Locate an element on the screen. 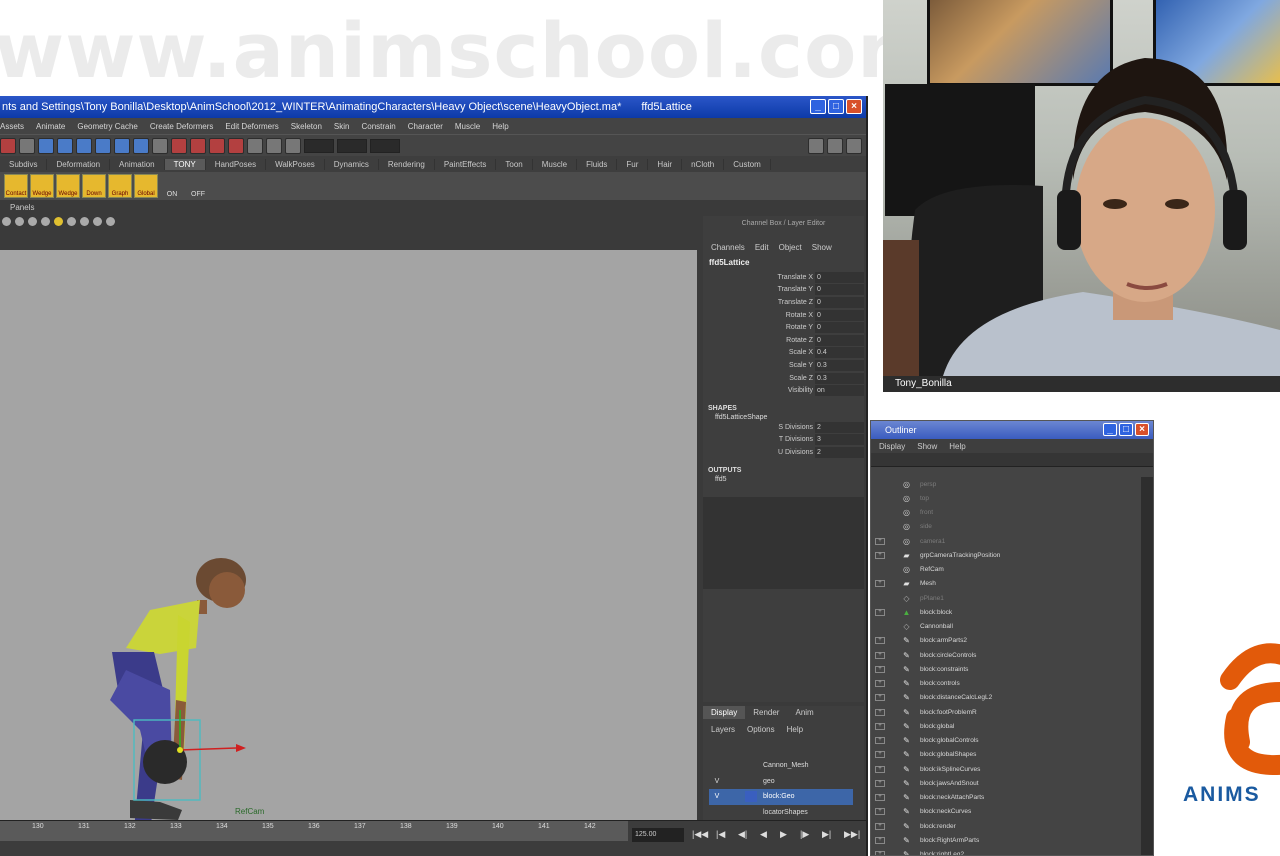 The height and width of the screenshot is (856, 1280). shelf-button: Contact is located at coordinates (16, 186).